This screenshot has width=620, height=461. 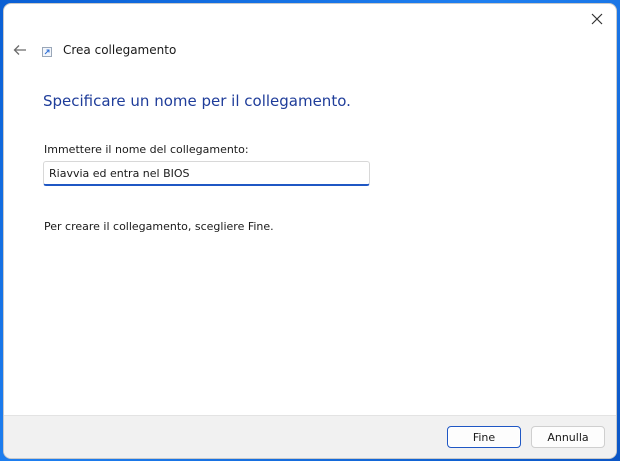 I want to click on back-arrow-icon, so click(x=19, y=50).